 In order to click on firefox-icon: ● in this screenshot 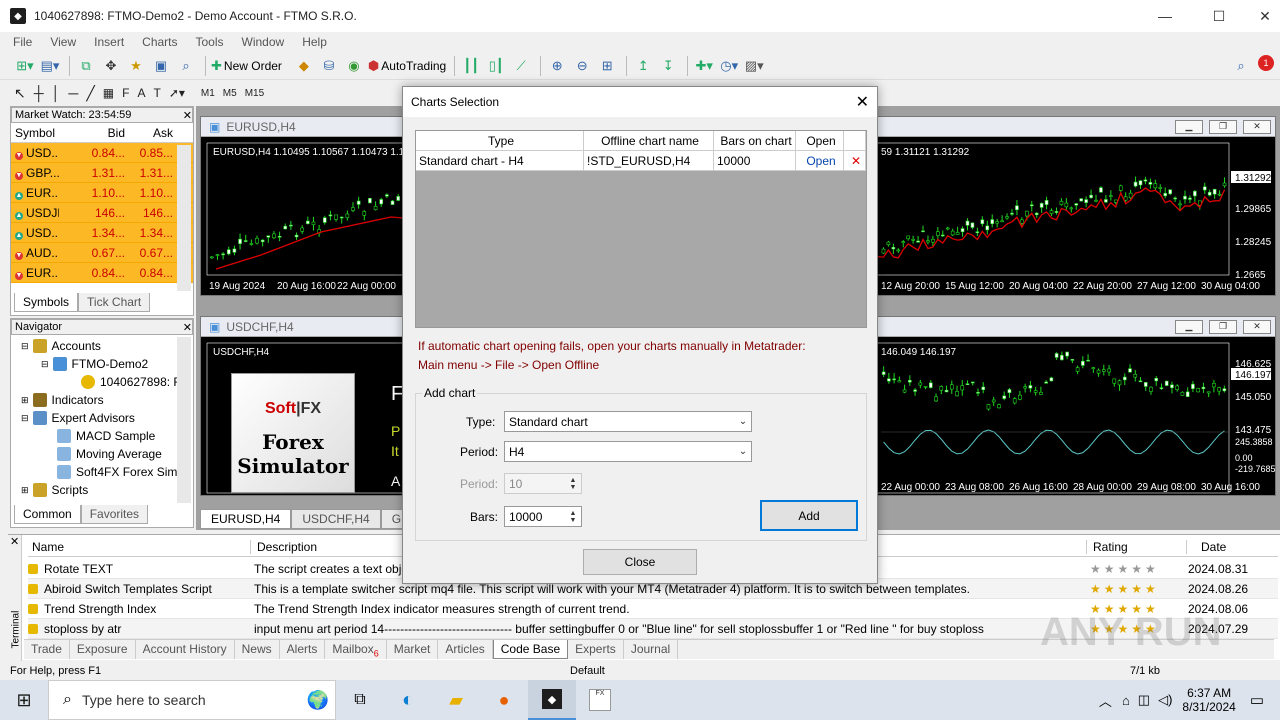, I will do `click(504, 700)`.